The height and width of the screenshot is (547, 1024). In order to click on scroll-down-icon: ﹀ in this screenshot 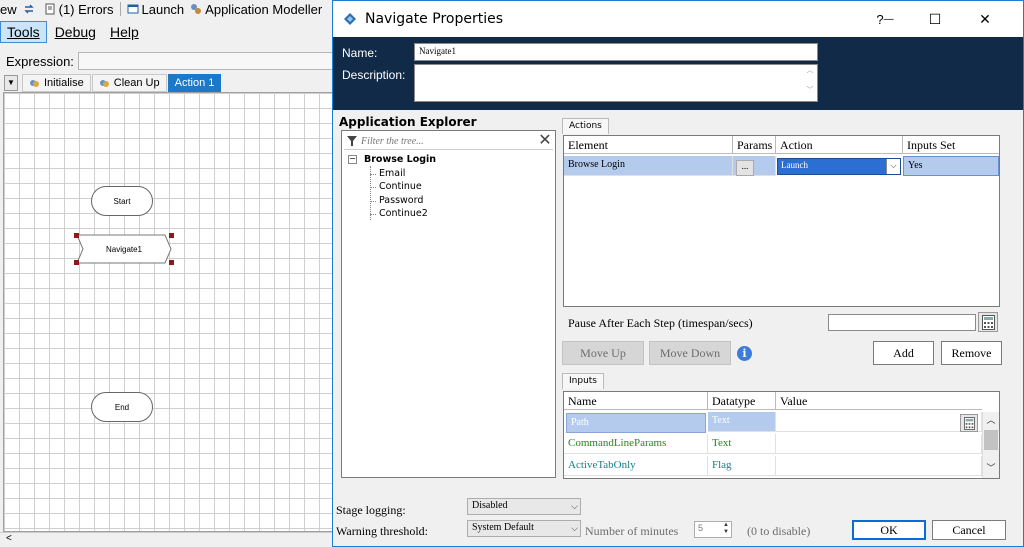, I will do `click(991, 468)`.